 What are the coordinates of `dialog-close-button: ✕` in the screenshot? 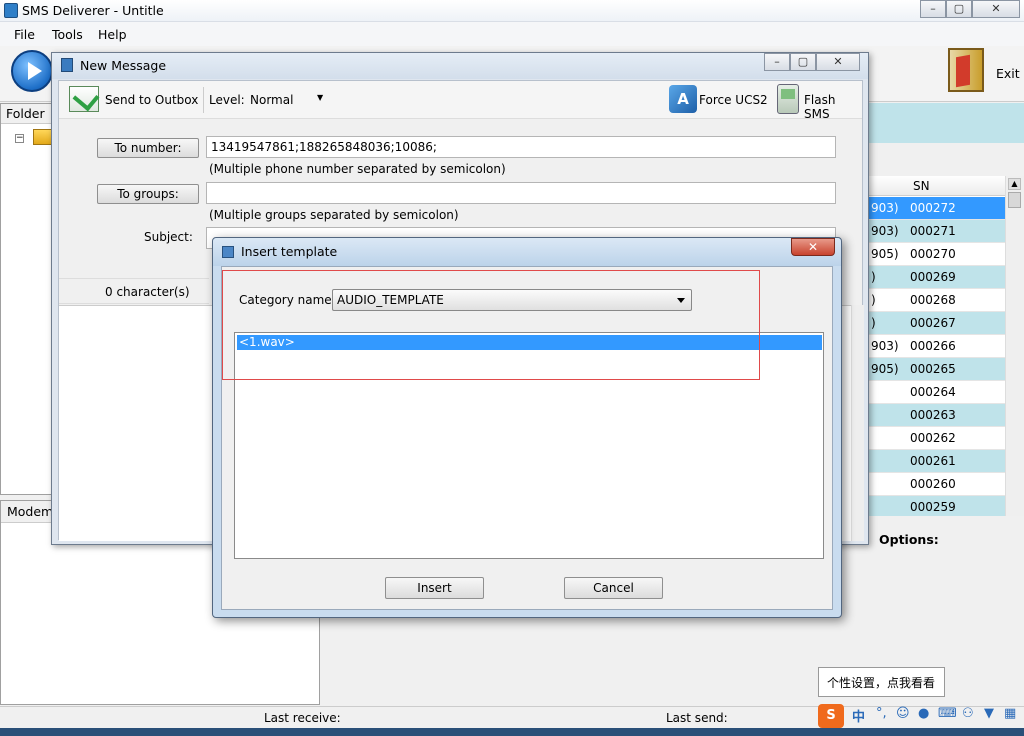 It's located at (813, 247).